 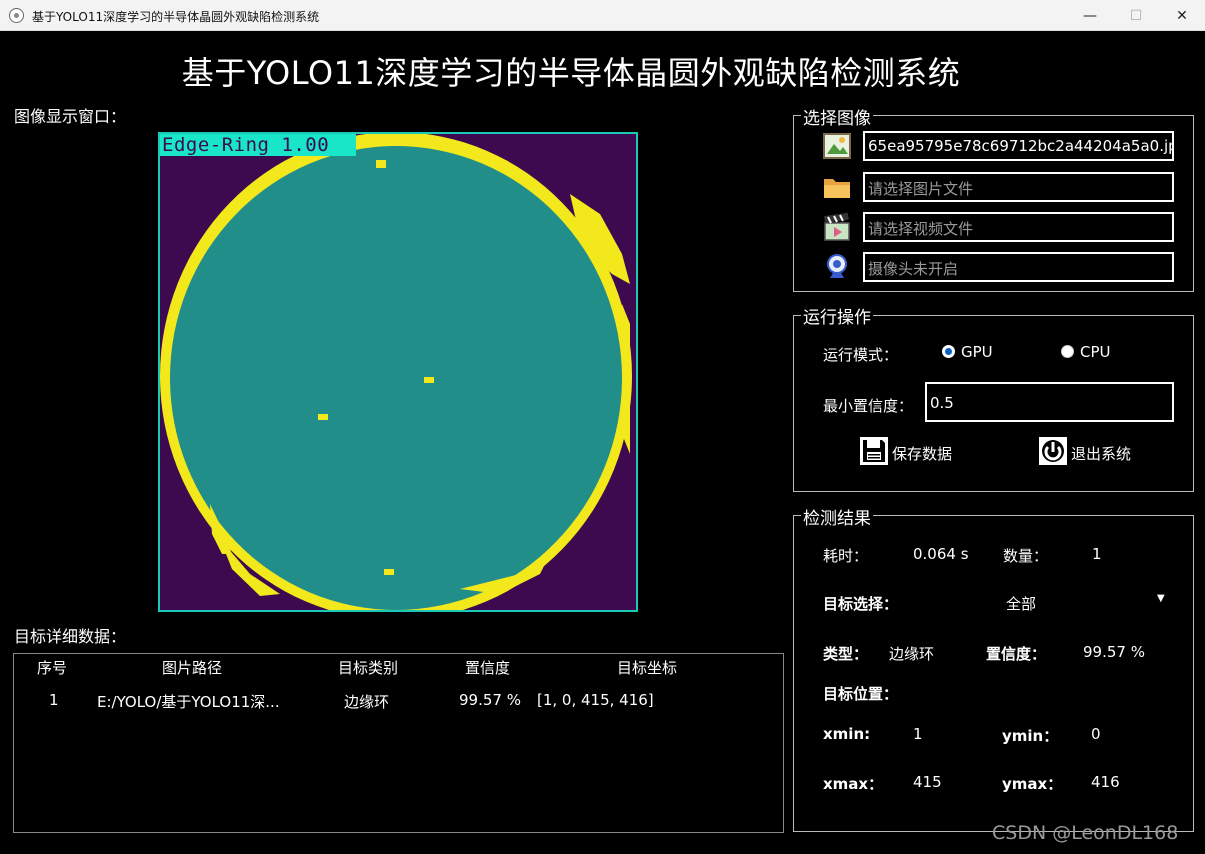 What do you see at coordinates (861, 355) in the screenshot?
I see `run-mode-label: 运行模式：` at bounding box center [861, 355].